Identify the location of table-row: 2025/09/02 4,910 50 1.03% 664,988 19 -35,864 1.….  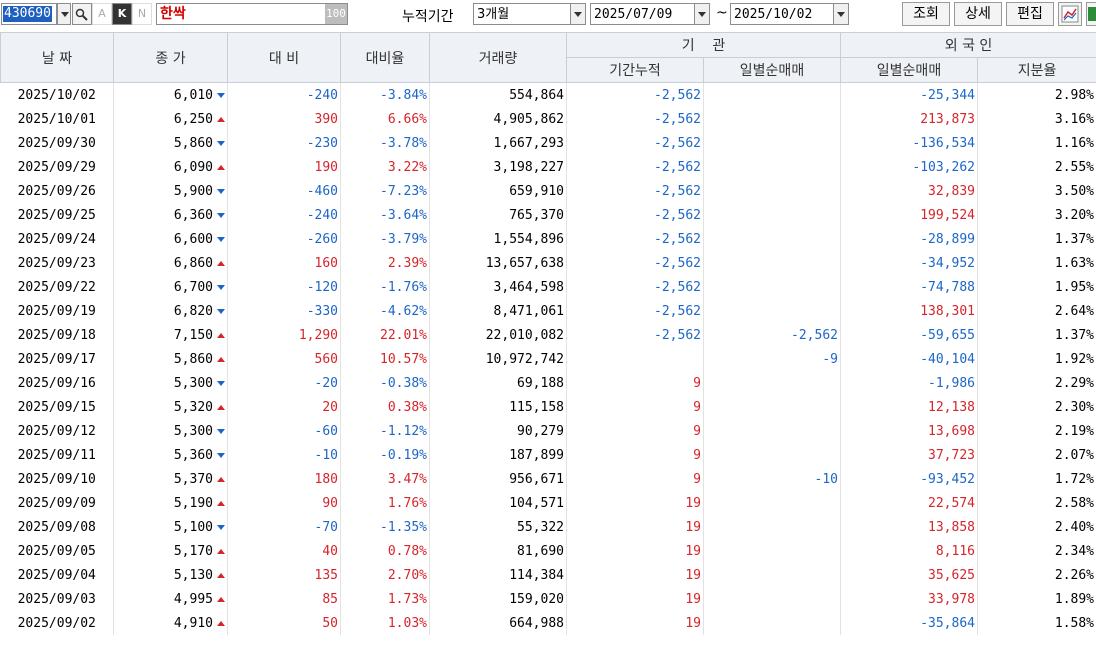
(548, 623).